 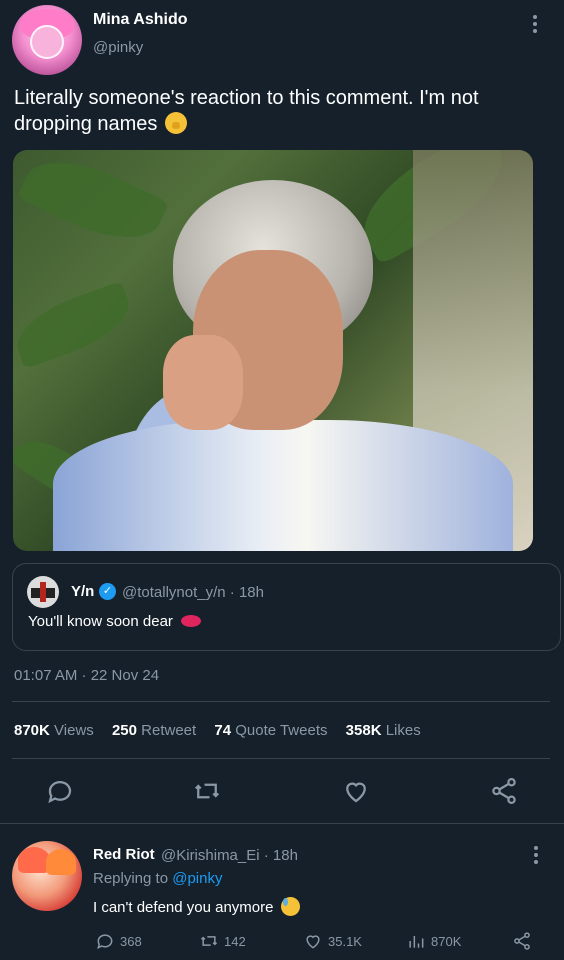 What do you see at coordinates (140, 20) in the screenshot?
I see `author-name: Mina Ashido` at bounding box center [140, 20].